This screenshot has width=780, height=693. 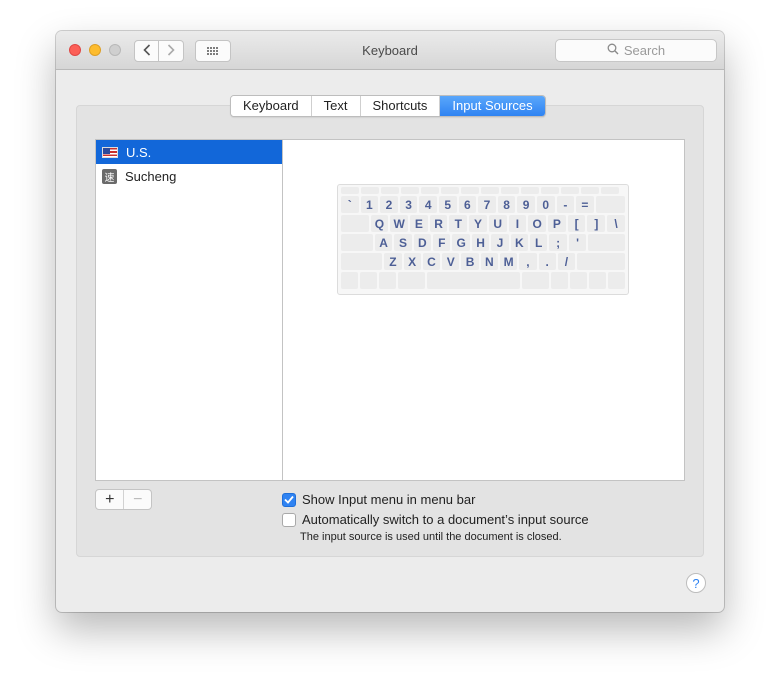 What do you see at coordinates (696, 583) in the screenshot?
I see `help-button: ?` at bounding box center [696, 583].